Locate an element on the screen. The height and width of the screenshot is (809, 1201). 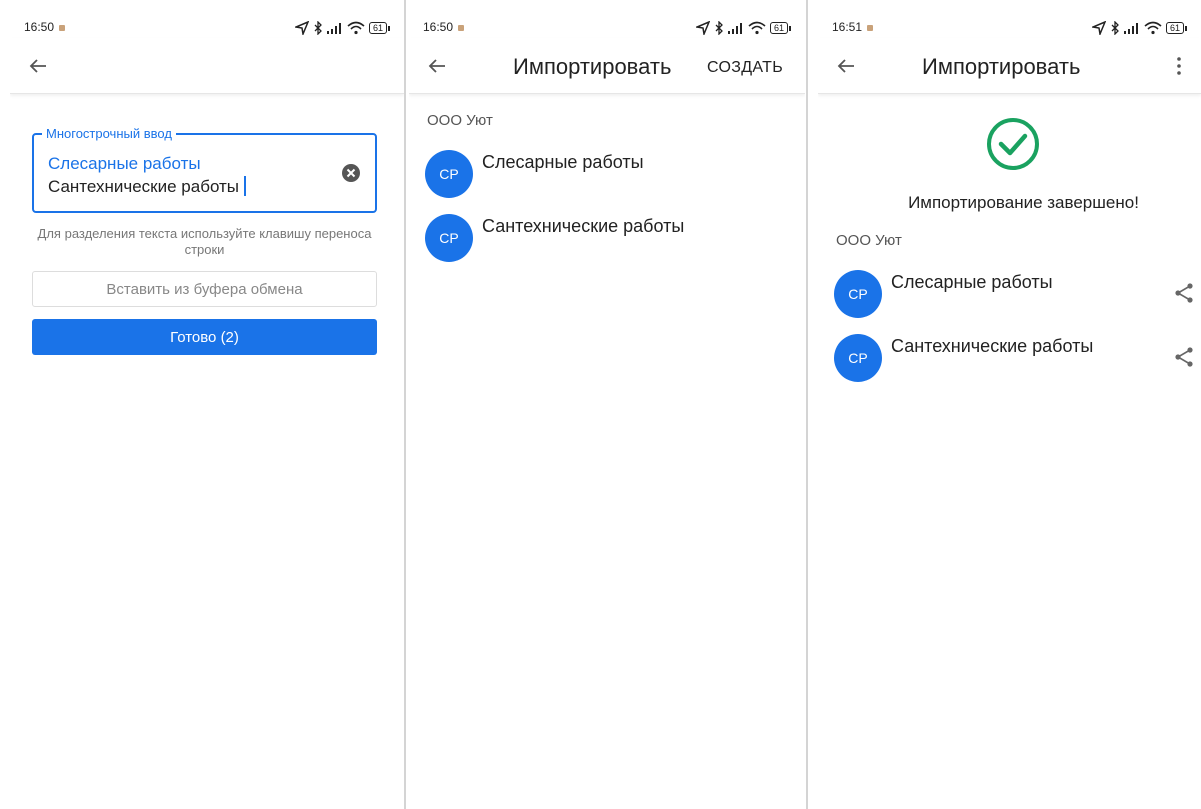
input-line-2: Сантехнические работы is located at coordinates (147, 186).